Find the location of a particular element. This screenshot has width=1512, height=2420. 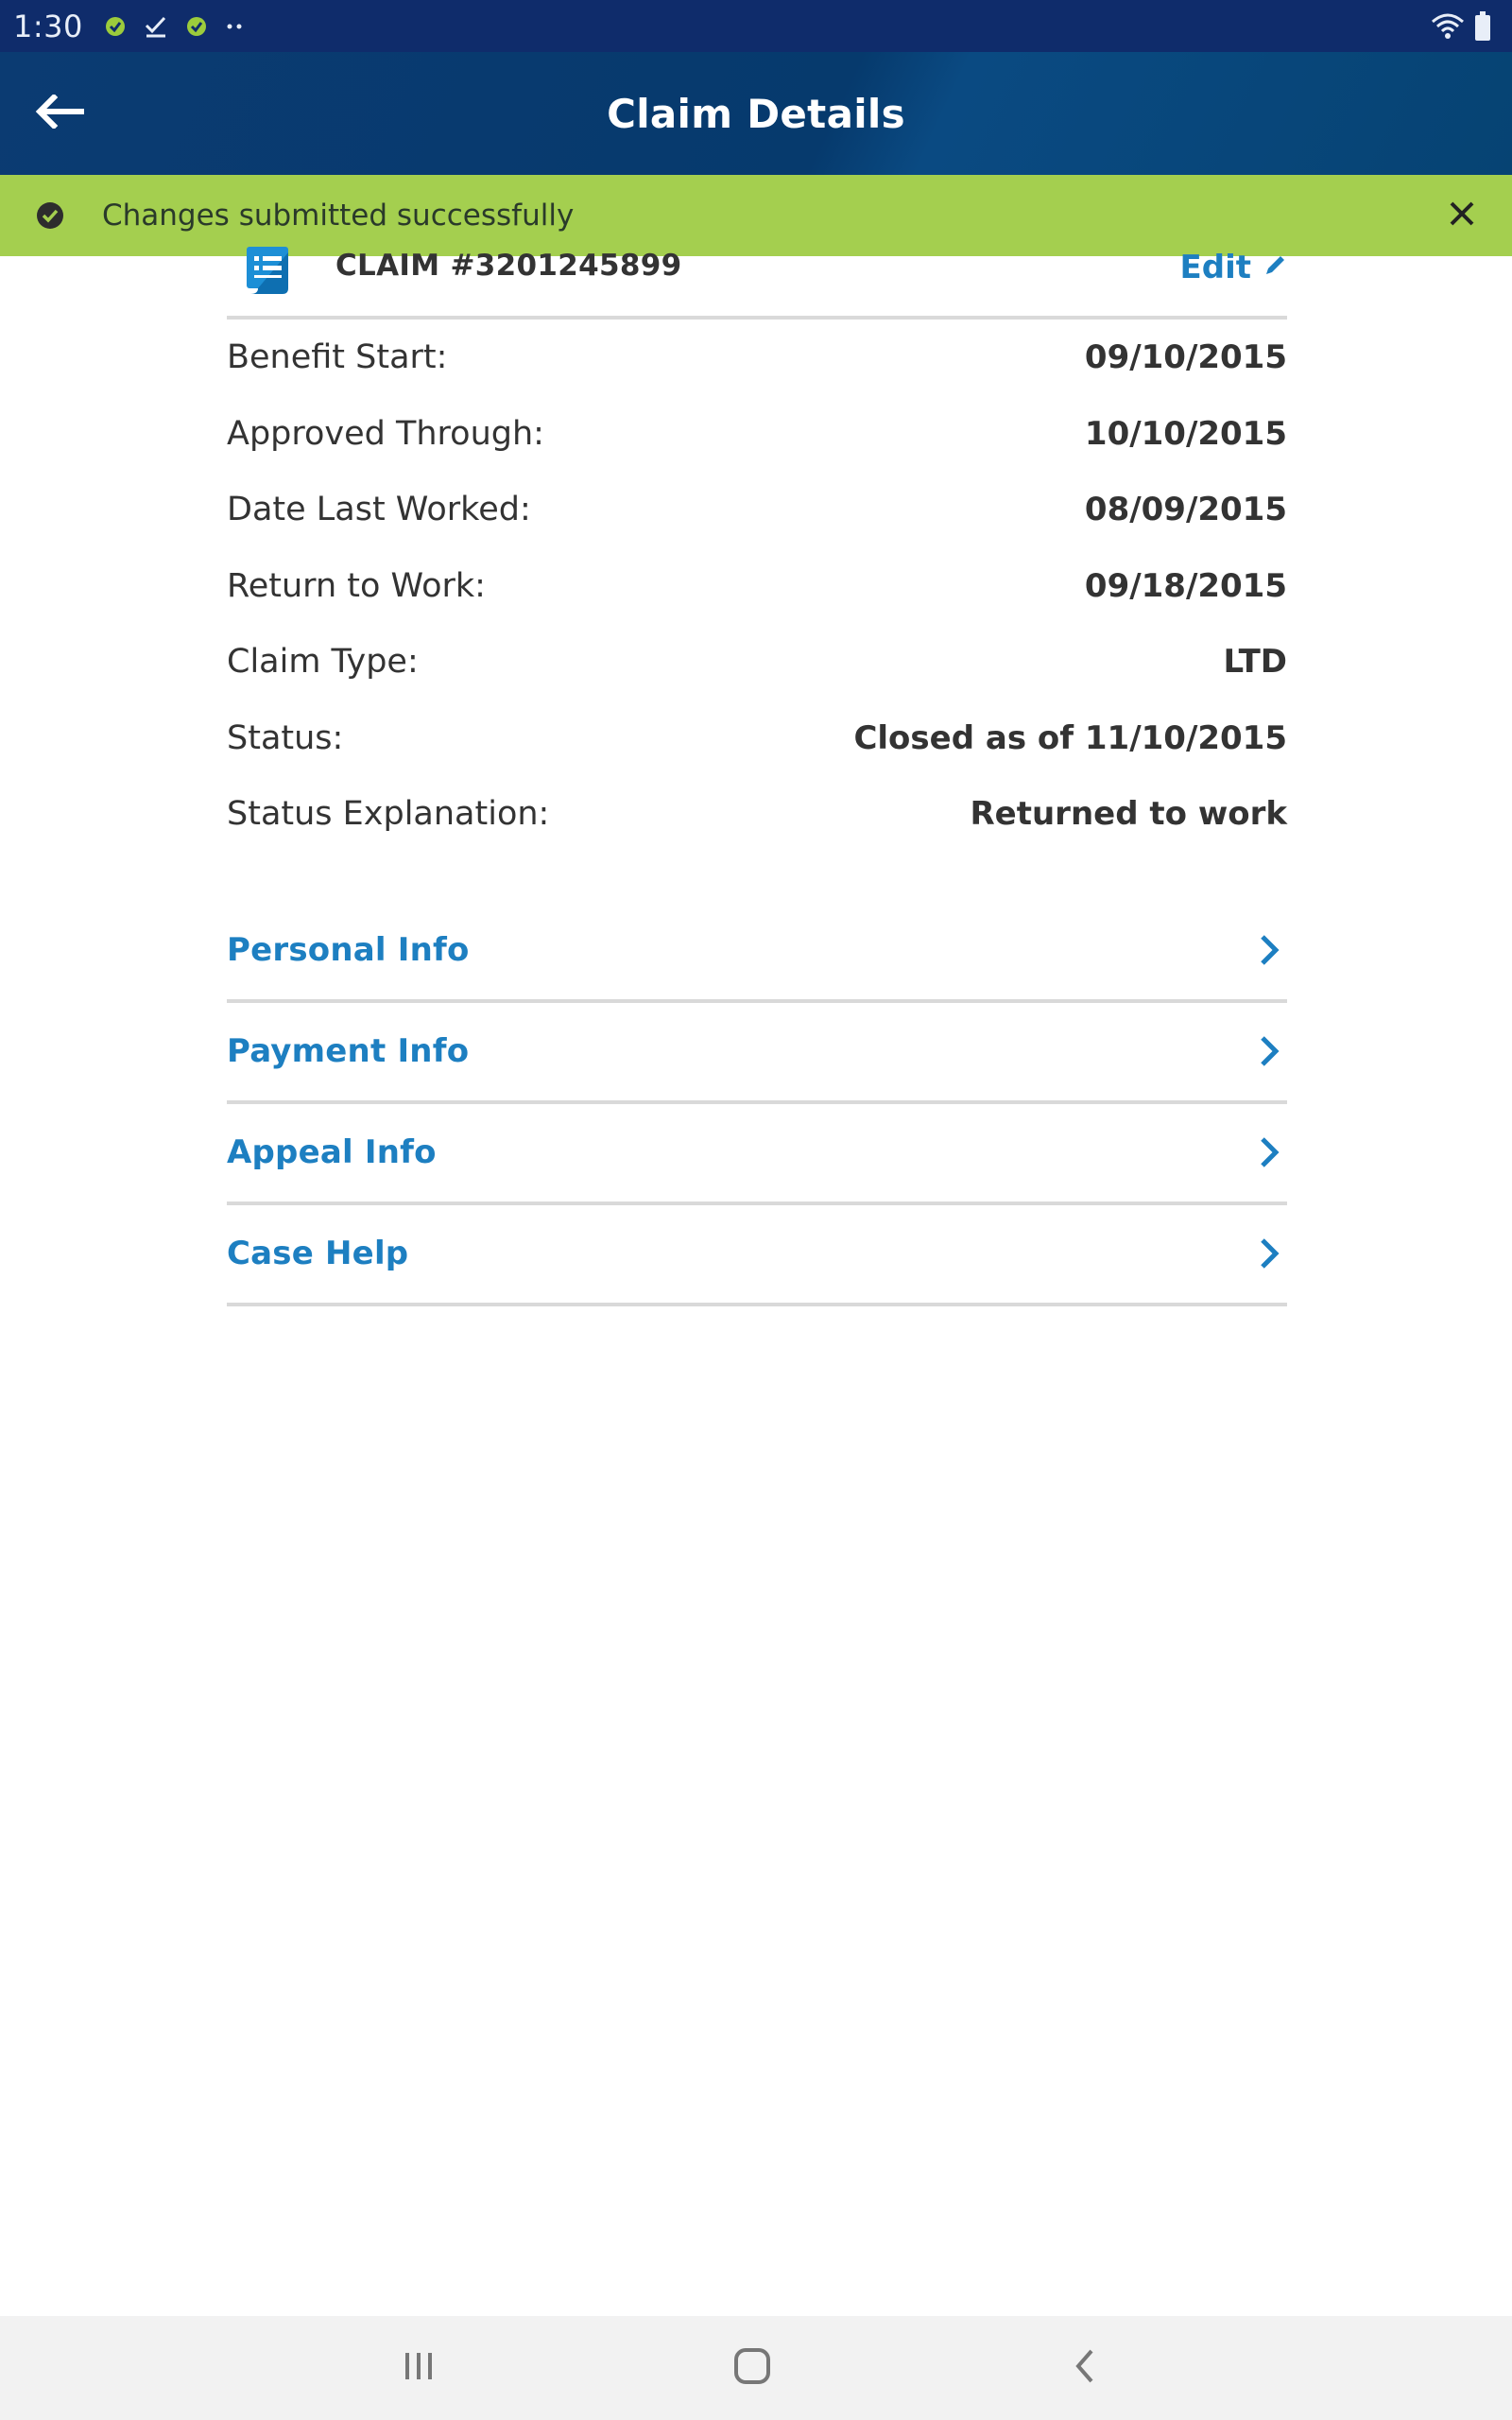

link-label: Personal Info is located at coordinates (348, 950).